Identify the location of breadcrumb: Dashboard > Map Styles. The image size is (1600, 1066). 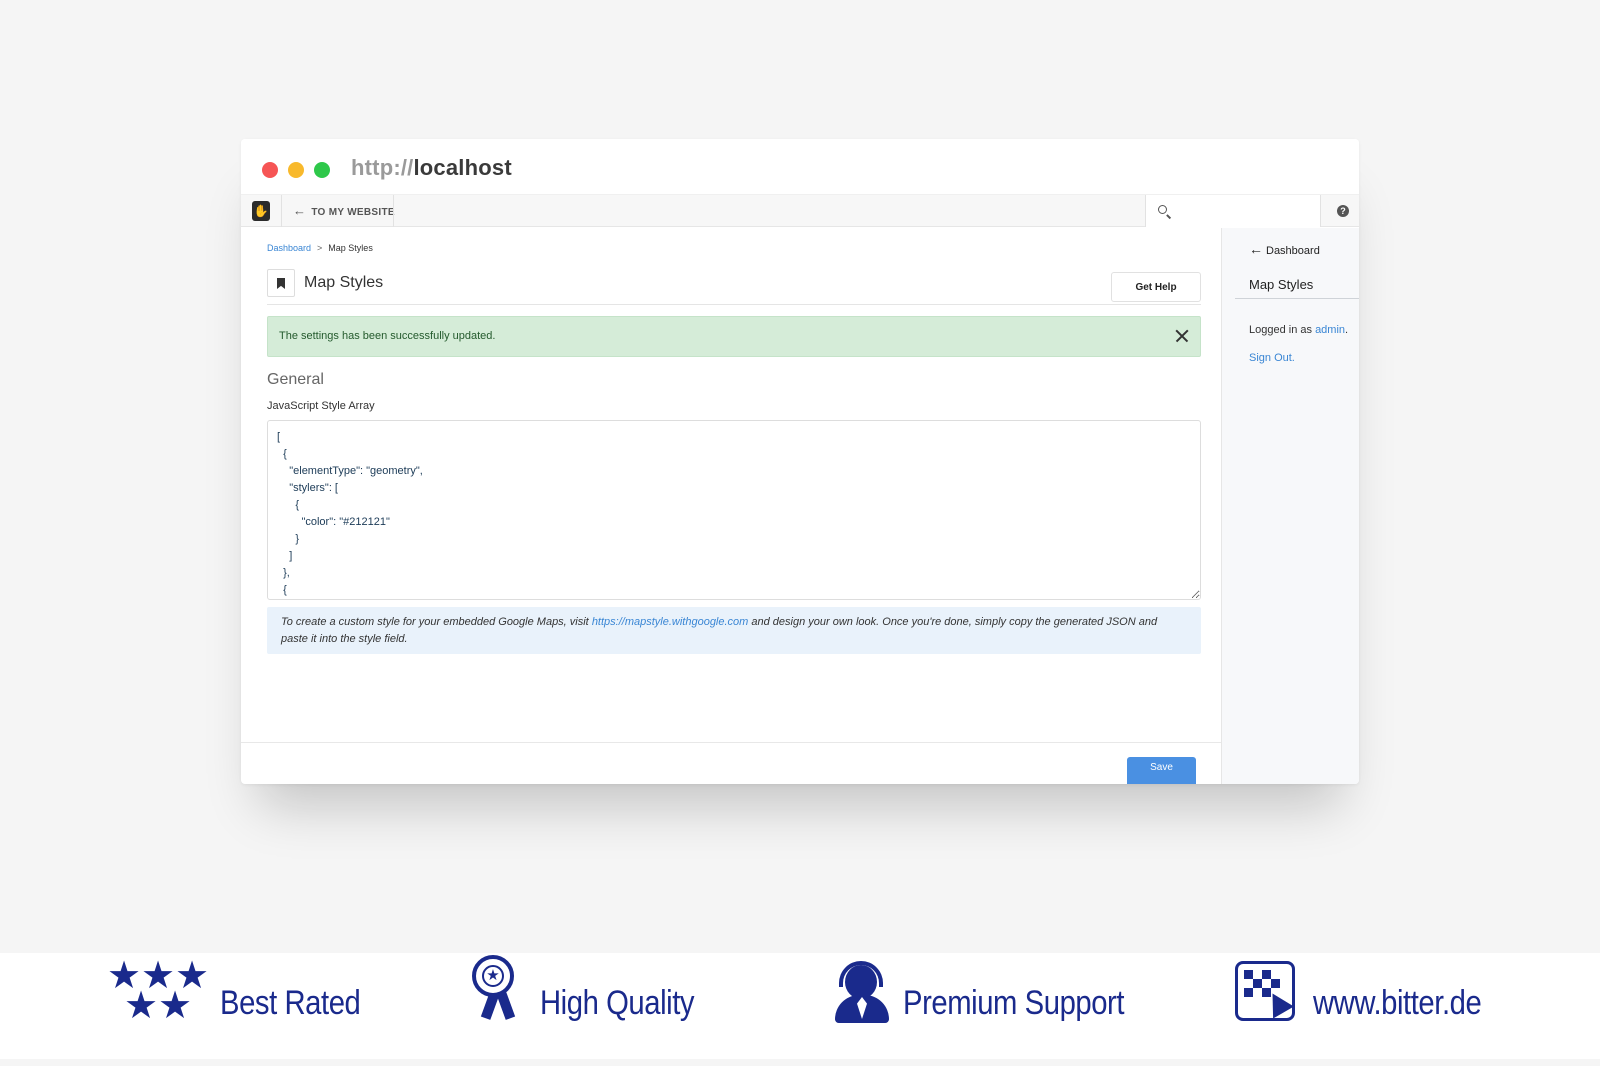
(320, 248).